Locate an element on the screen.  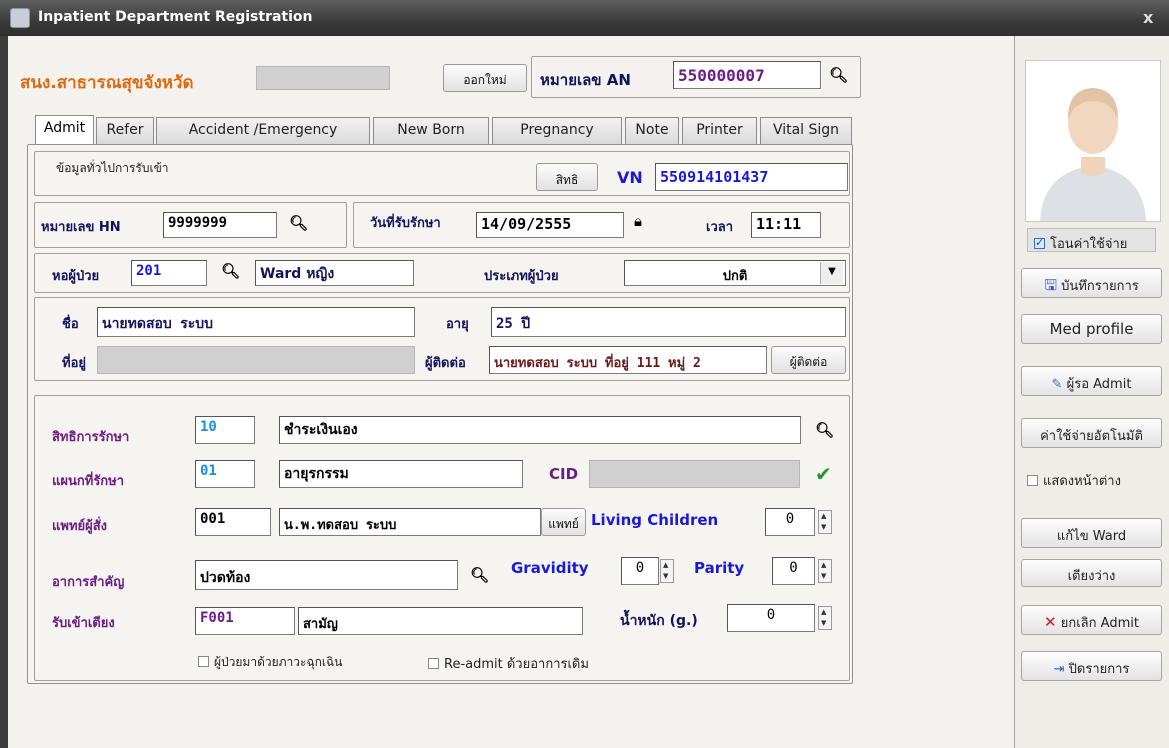
show-window-checkbox: แสดงหน้าต่าง is located at coordinates (1074, 480).